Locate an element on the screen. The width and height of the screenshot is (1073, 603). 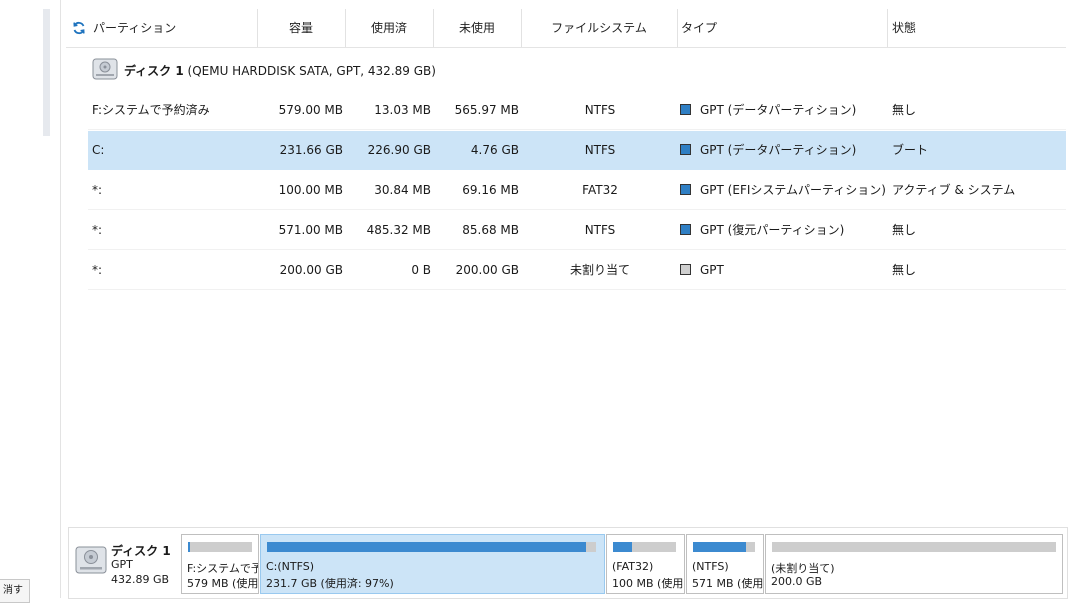
partition-unused: 565.97 MB is located at coordinates (486, 110).